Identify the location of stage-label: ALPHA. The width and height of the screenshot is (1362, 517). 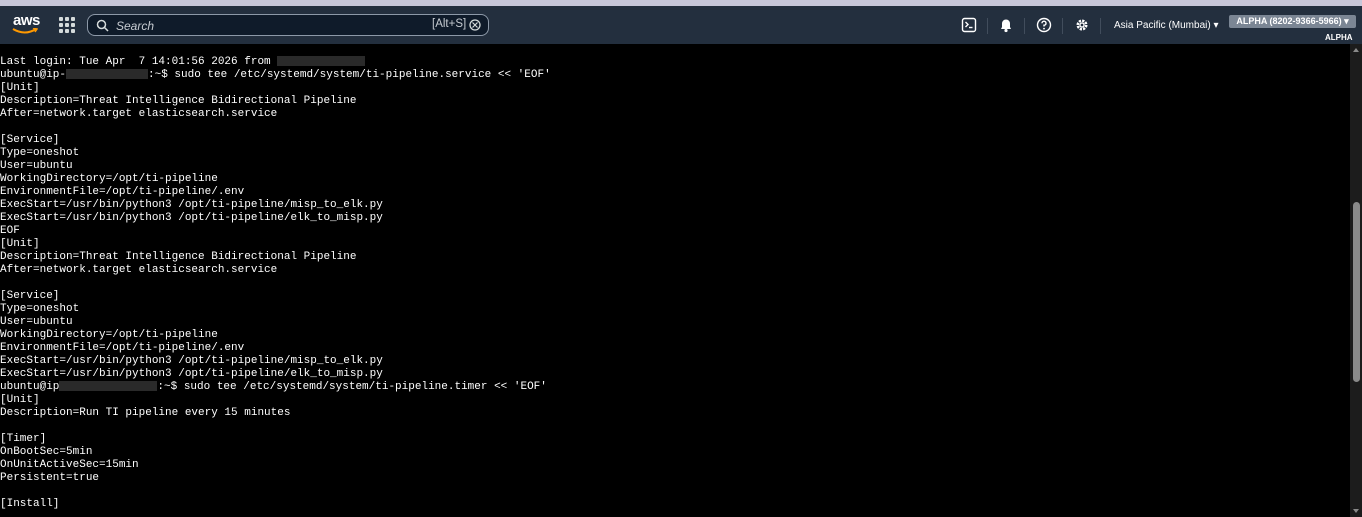
(1339, 37).